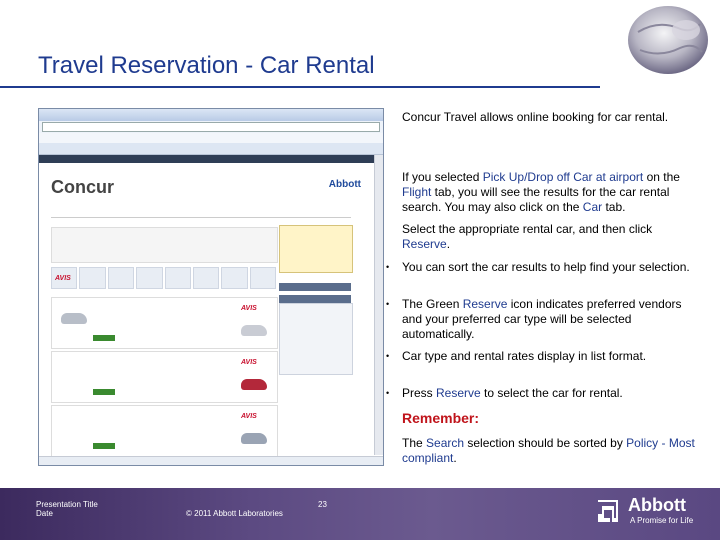  What do you see at coordinates (164, 245) in the screenshot?
I see `trip-summary` at bounding box center [164, 245].